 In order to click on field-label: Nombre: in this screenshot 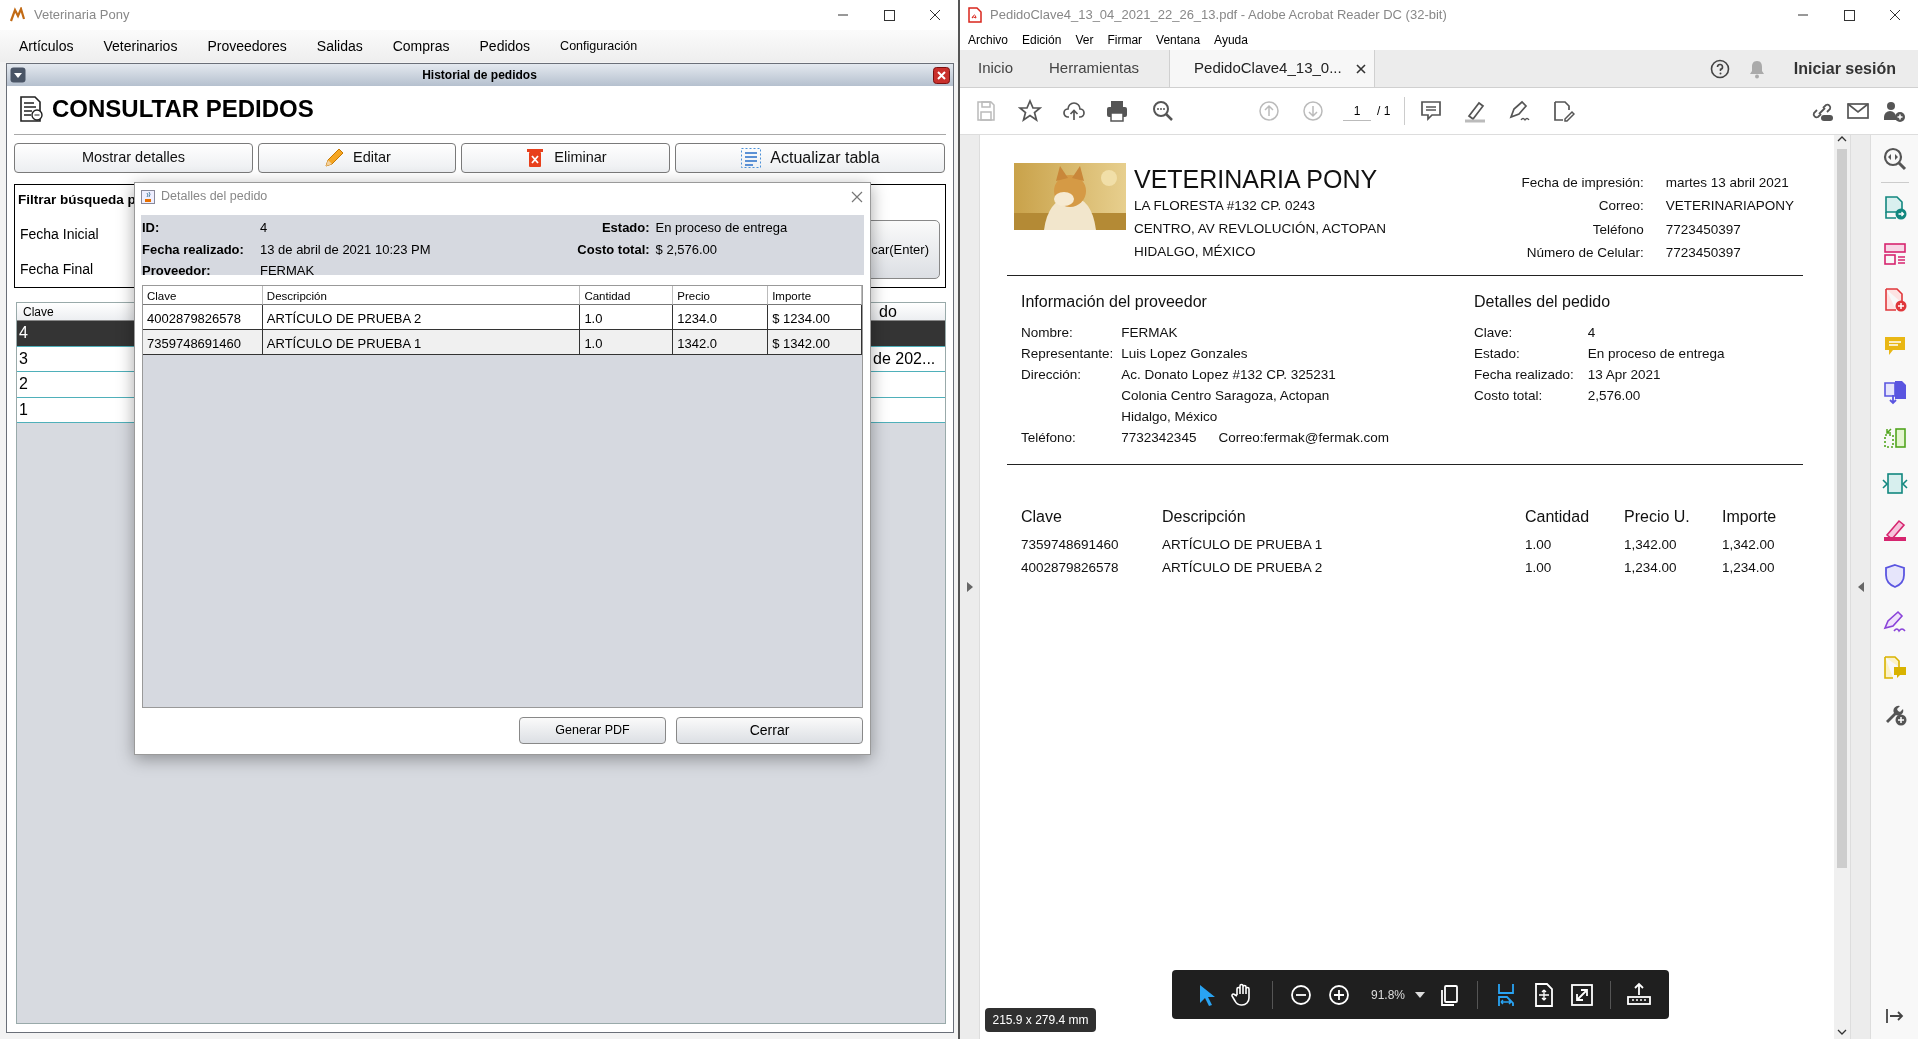, I will do `click(1047, 333)`.